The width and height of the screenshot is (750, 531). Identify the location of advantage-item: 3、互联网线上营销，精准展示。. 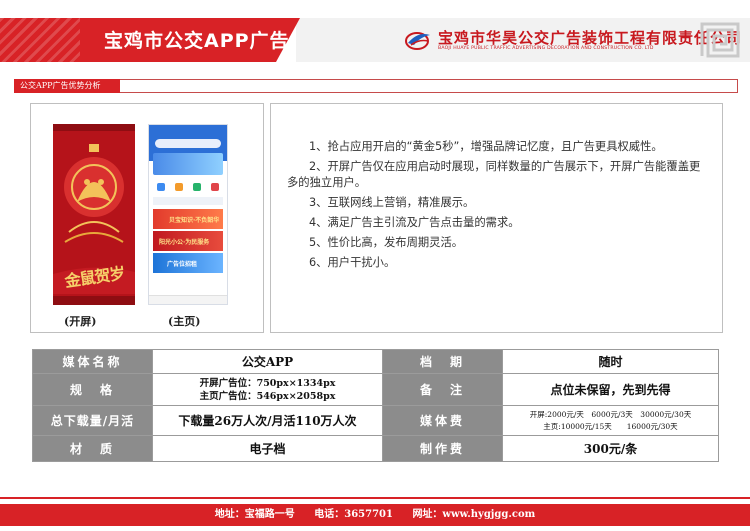
(392, 202).